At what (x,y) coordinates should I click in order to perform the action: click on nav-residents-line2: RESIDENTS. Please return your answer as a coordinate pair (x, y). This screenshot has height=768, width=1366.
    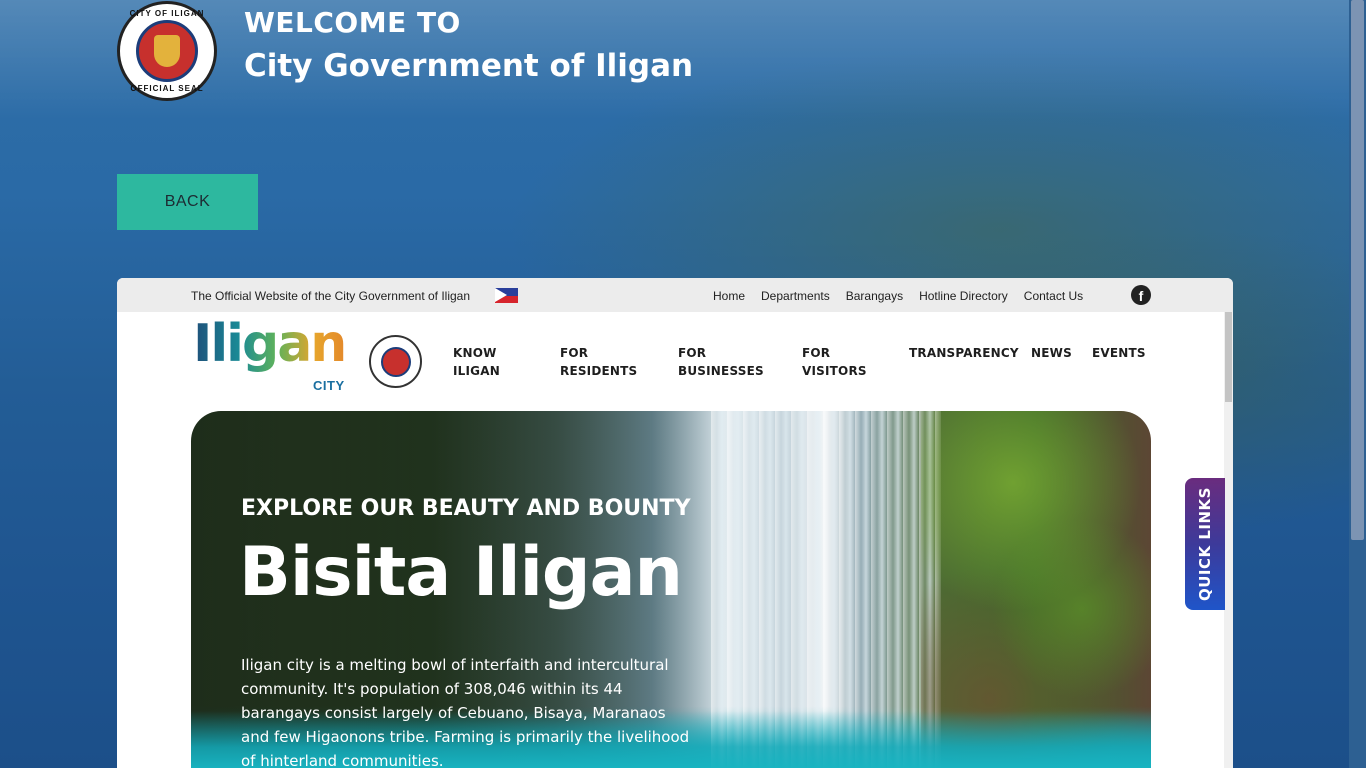
    Looking at the image, I should click on (599, 371).